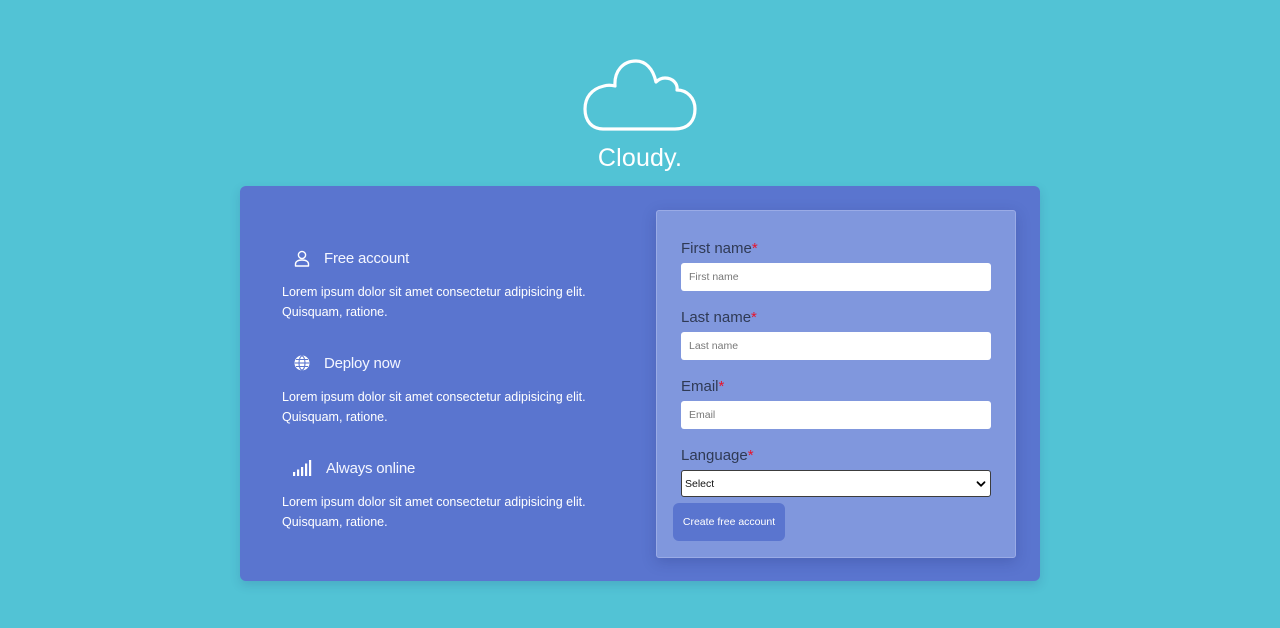 Image resolution: width=1280 pixels, height=628 pixels. Describe the element at coordinates (640, 158) in the screenshot. I see `brand-name: Cloudy.` at that location.